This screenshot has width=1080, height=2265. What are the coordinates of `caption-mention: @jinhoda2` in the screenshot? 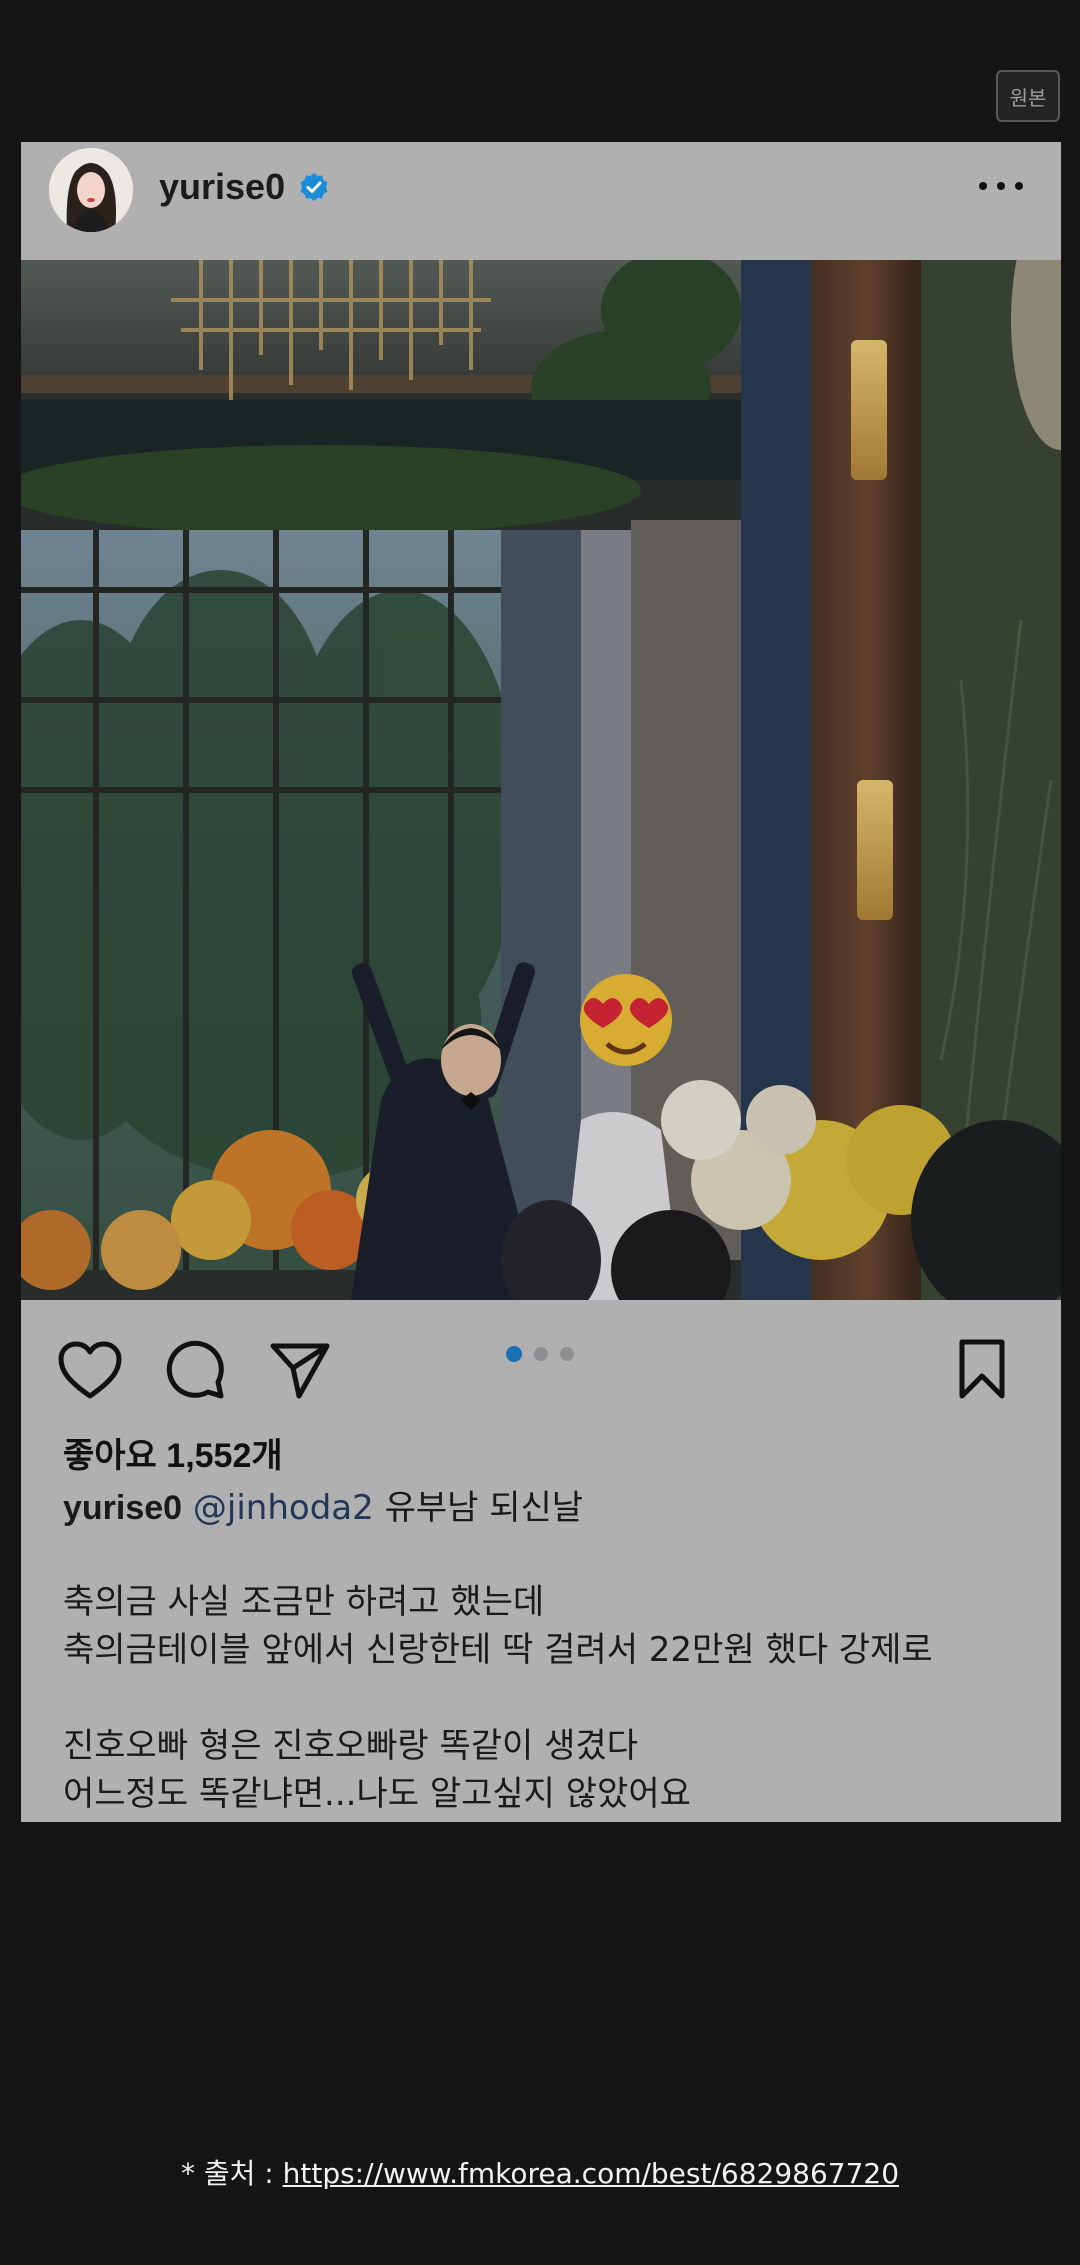 It's located at (283, 1508).